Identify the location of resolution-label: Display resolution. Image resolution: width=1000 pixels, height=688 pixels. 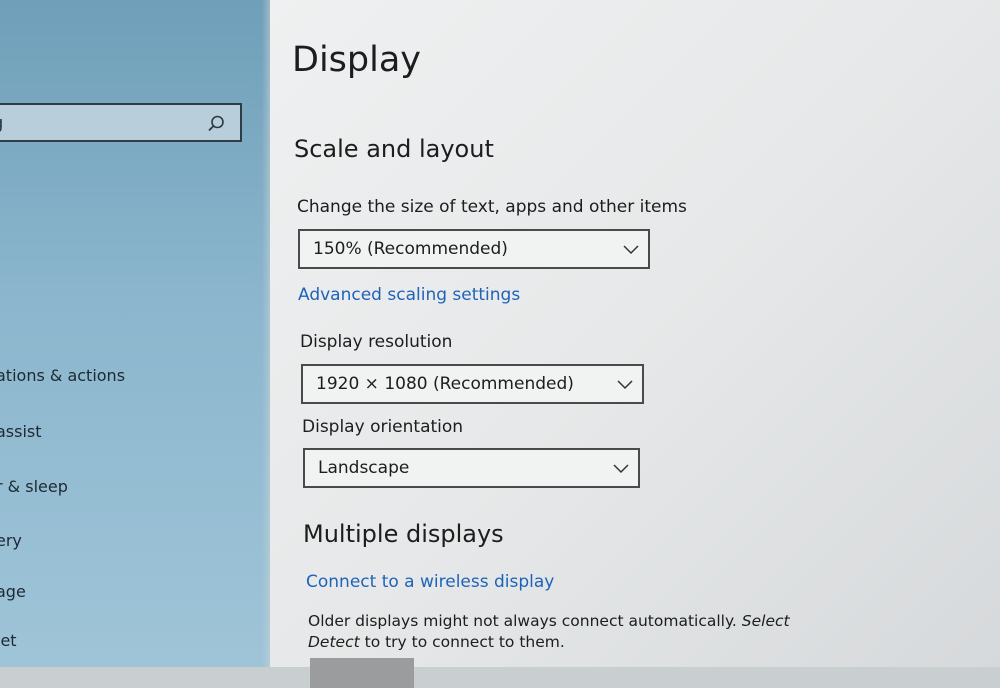
(376, 342).